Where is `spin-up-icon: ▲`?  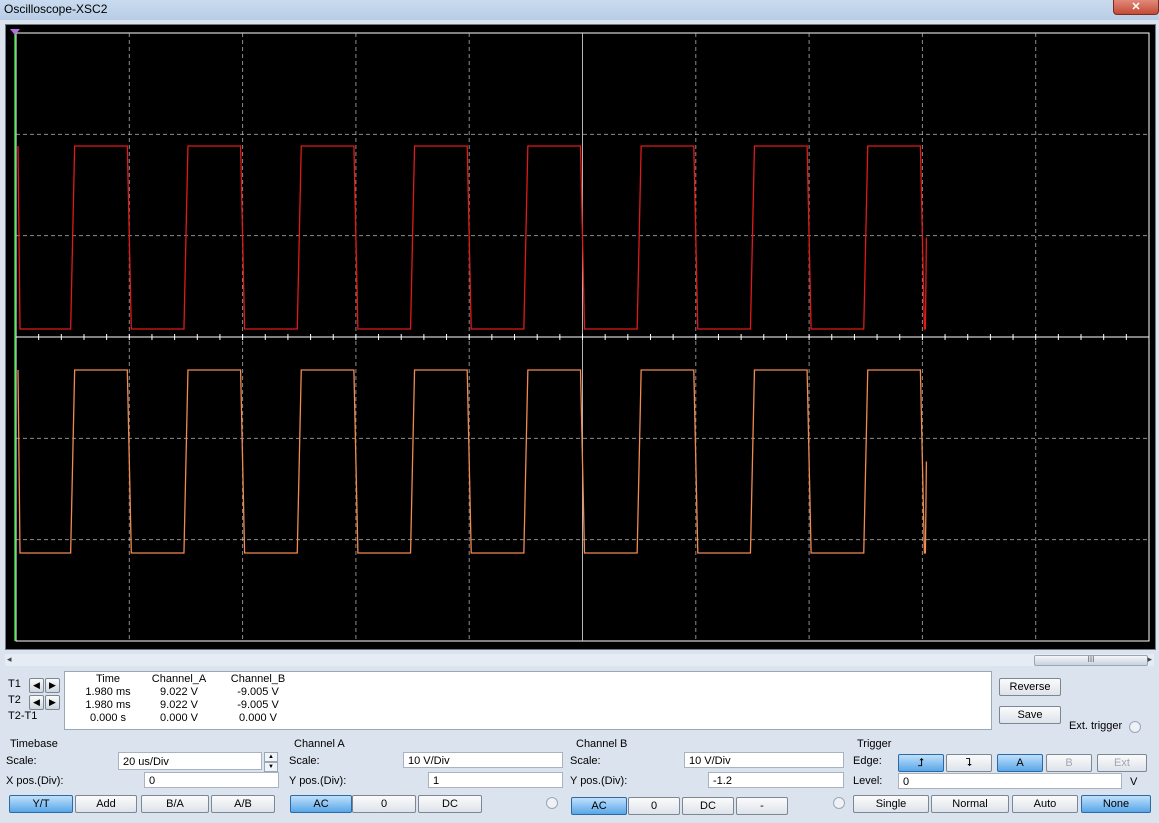
spin-up-icon: ▲ is located at coordinates (271, 757).